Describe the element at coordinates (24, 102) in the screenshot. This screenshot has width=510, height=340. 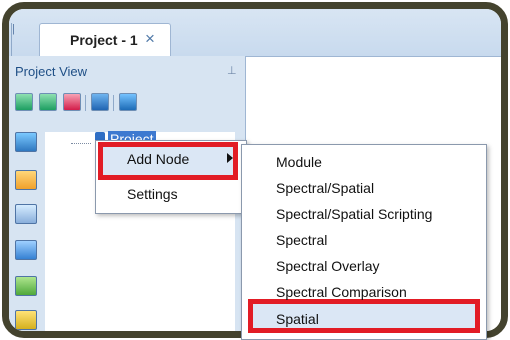
I see `run-icon` at that location.